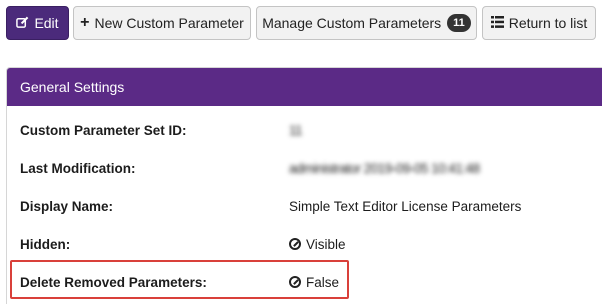 This screenshot has width=602, height=304. Describe the element at coordinates (304, 87) in the screenshot. I see `panel-title: General Settings` at that location.